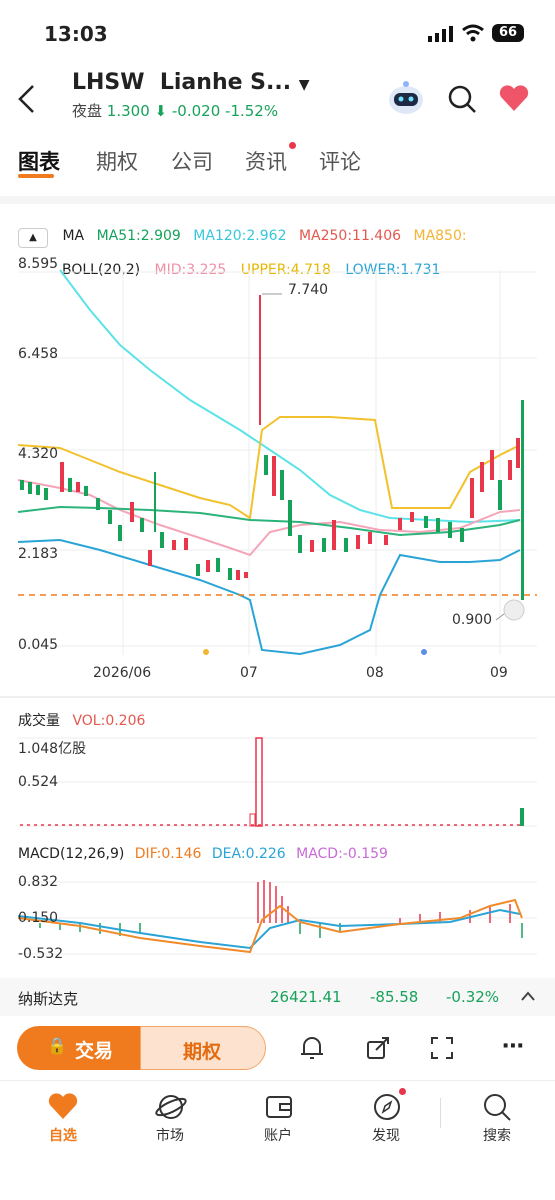 This screenshot has height=1200, width=555. What do you see at coordinates (252, 111) in the screenshot?
I see `price-change-pct: -1.52%` at bounding box center [252, 111].